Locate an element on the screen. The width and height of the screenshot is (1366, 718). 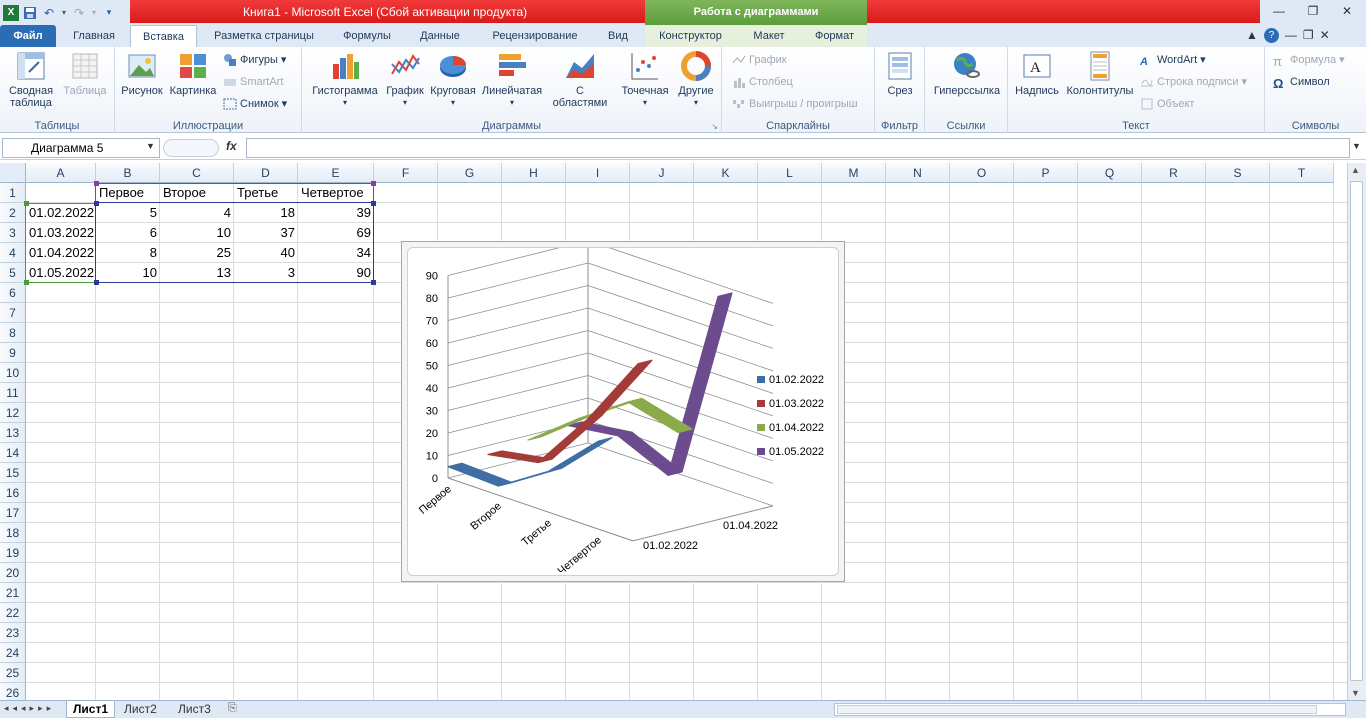
sparkline-line-button: График is located at coordinates (759, 60).